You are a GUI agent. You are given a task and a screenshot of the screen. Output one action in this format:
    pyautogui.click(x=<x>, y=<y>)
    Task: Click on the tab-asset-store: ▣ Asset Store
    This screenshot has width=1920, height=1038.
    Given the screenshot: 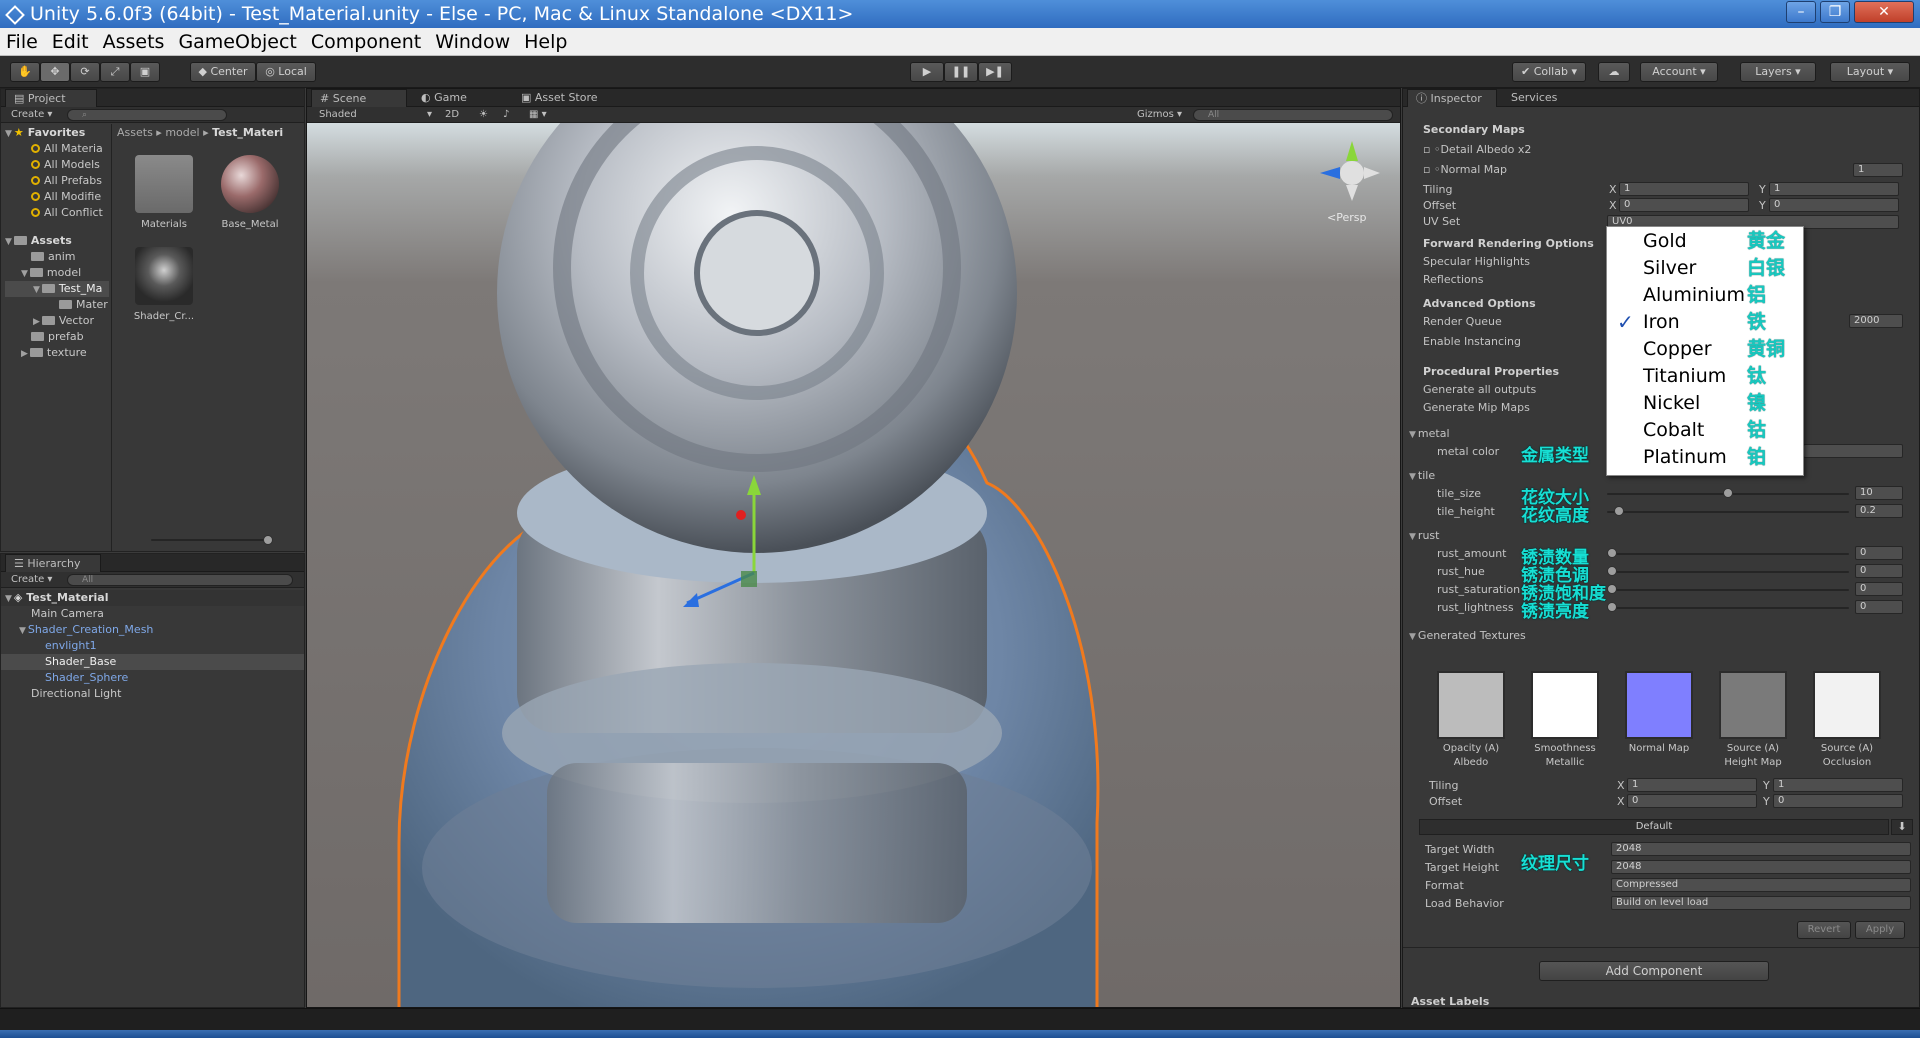 What is the action you would take?
    pyautogui.click(x=559, y=98)
    